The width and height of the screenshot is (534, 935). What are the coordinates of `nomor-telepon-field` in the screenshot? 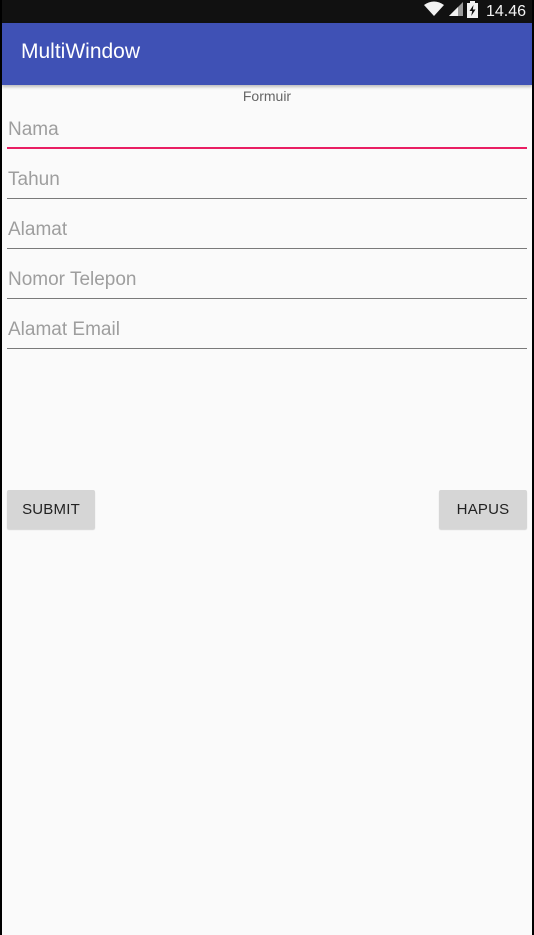 It's located at (267, 281).